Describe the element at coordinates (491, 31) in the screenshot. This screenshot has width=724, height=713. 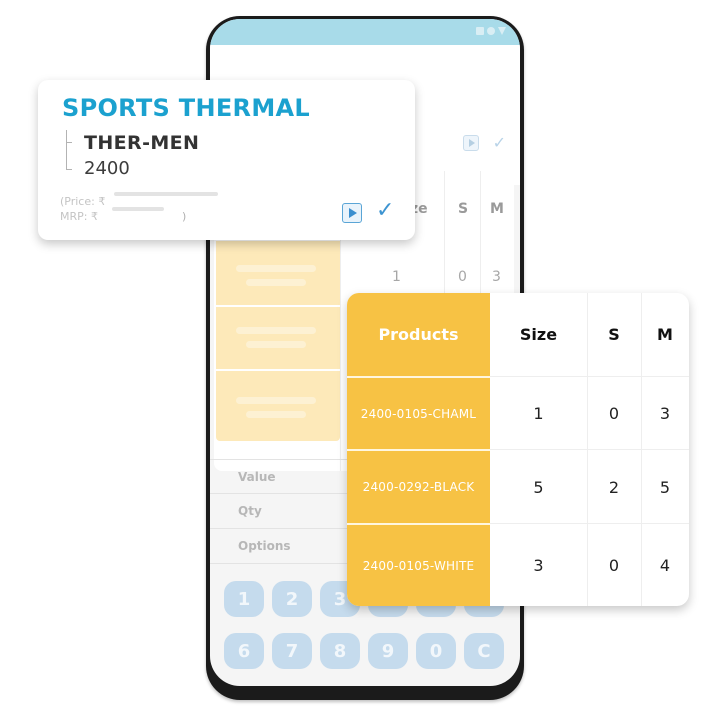
I see `circle-icon` at that location.